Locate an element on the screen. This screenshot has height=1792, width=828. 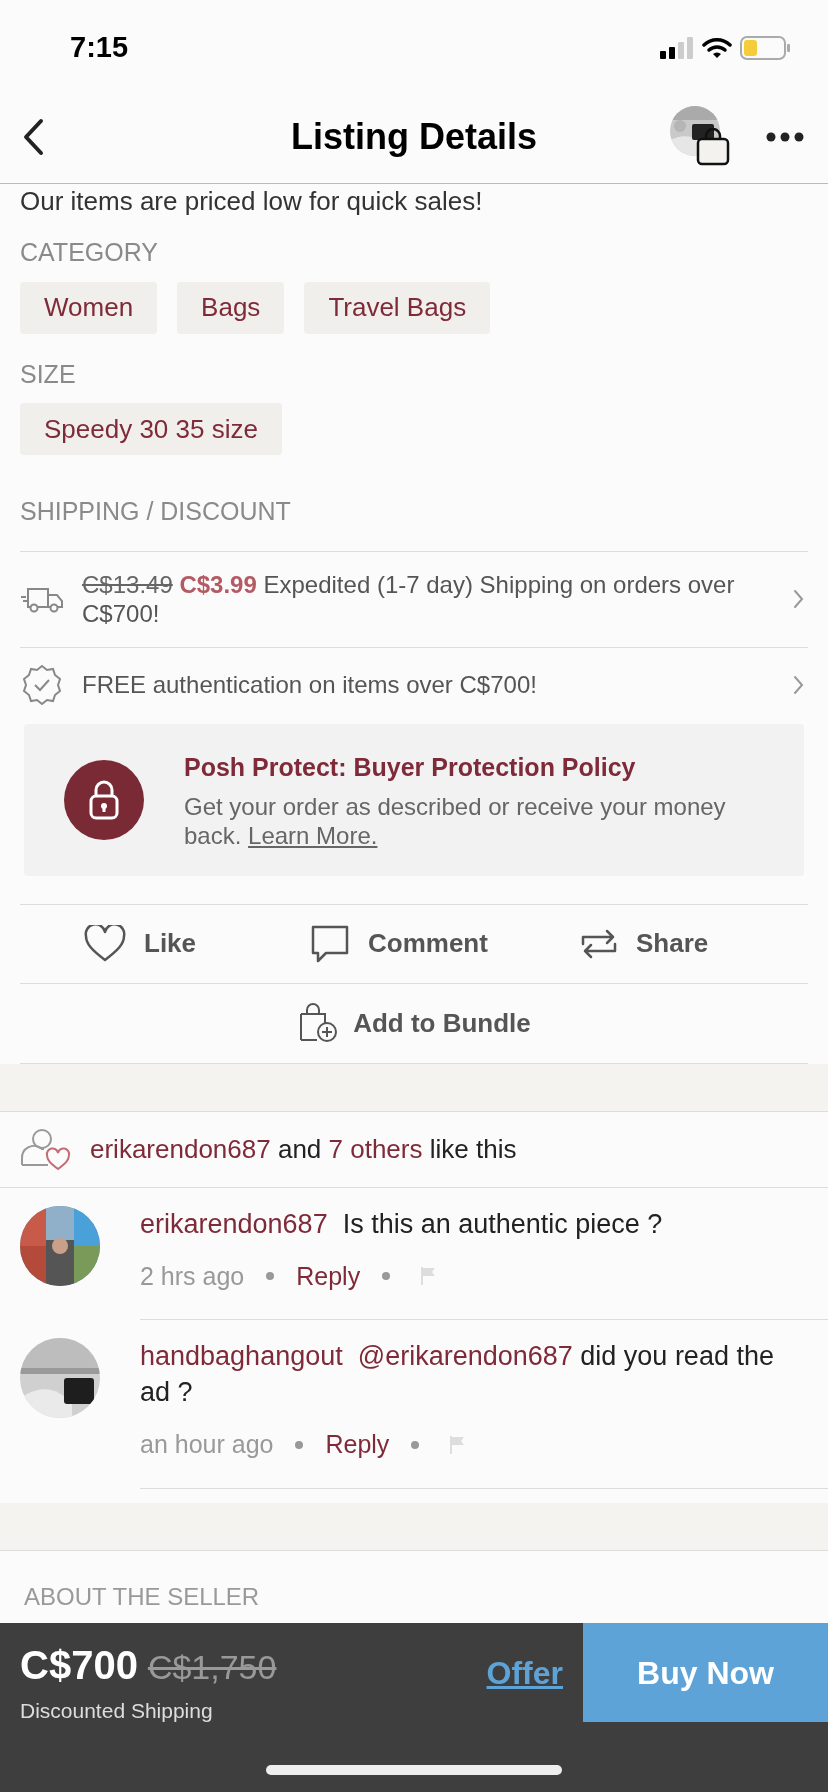
description-text: Our items are priced low for quick sales! is located at coordinates (252, 201).